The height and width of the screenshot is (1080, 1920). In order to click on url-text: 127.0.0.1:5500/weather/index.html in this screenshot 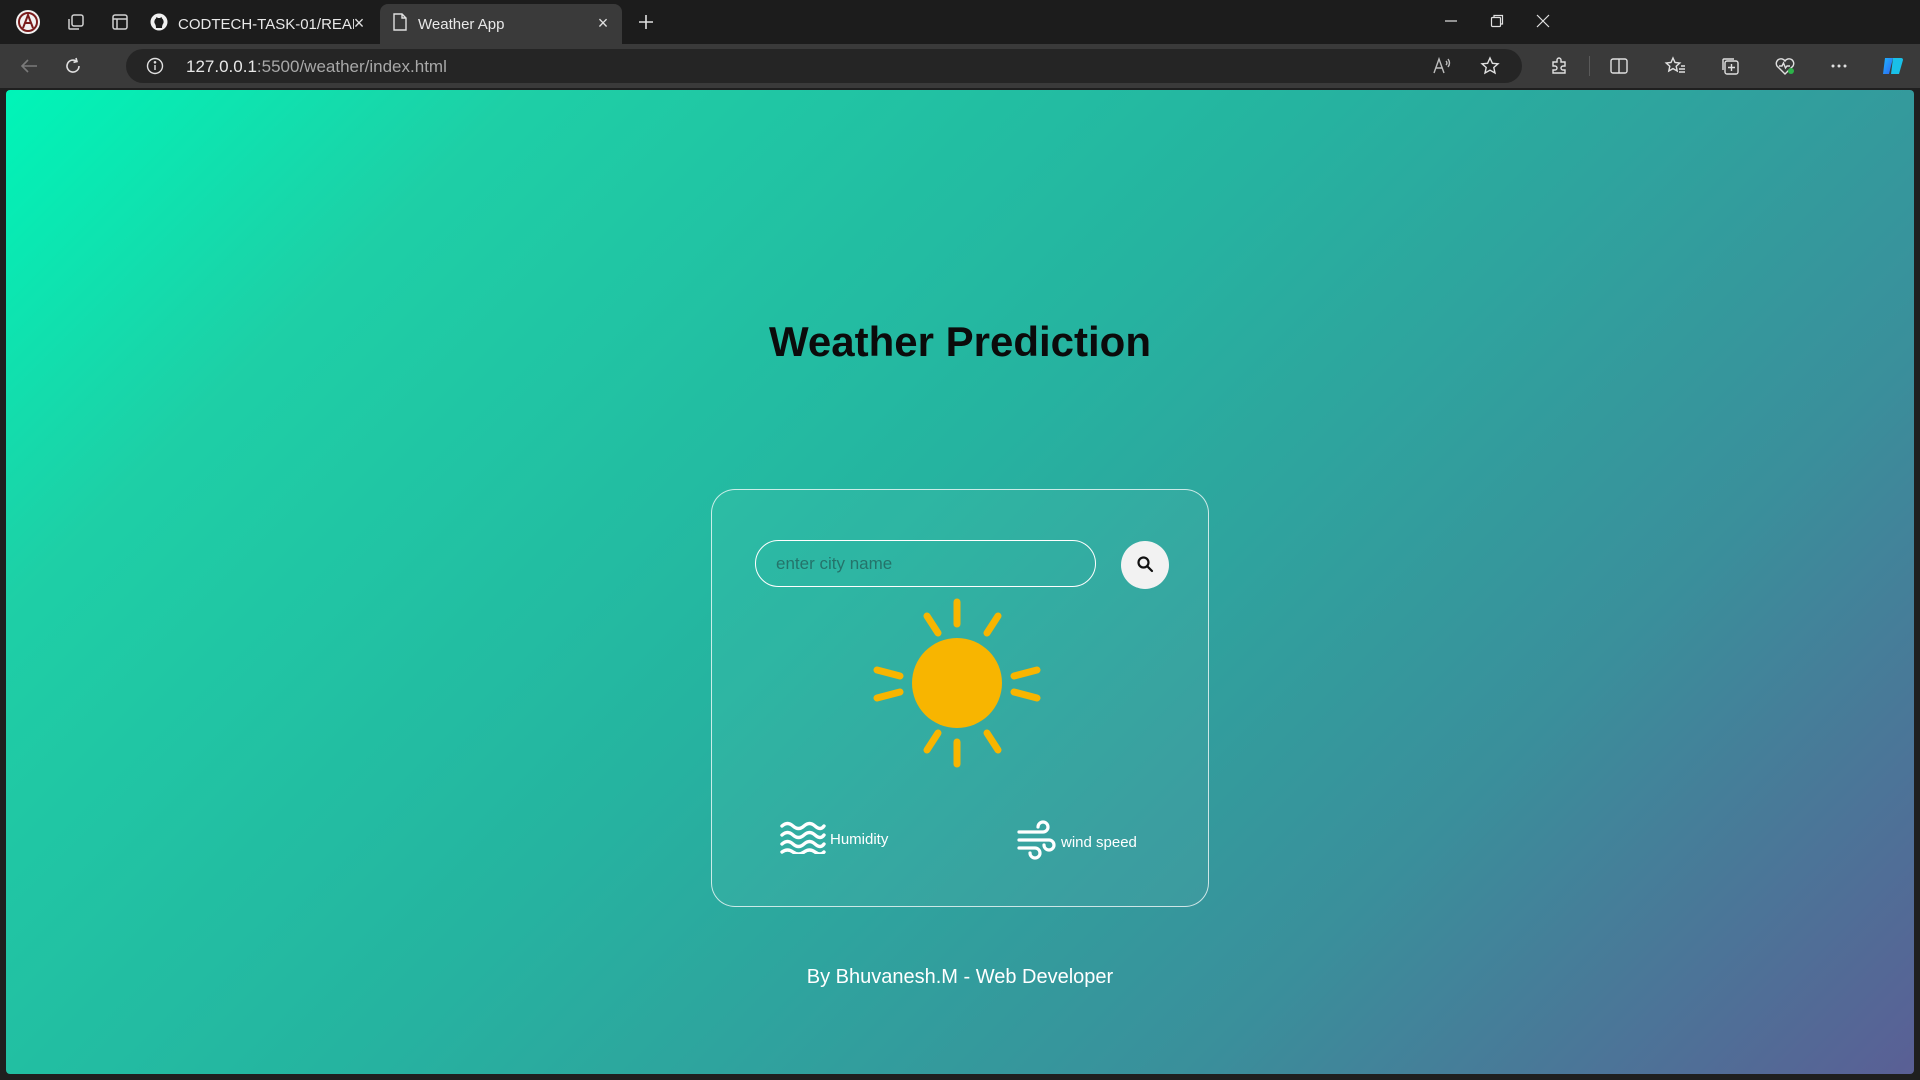, I will do `click(316, 67)`.